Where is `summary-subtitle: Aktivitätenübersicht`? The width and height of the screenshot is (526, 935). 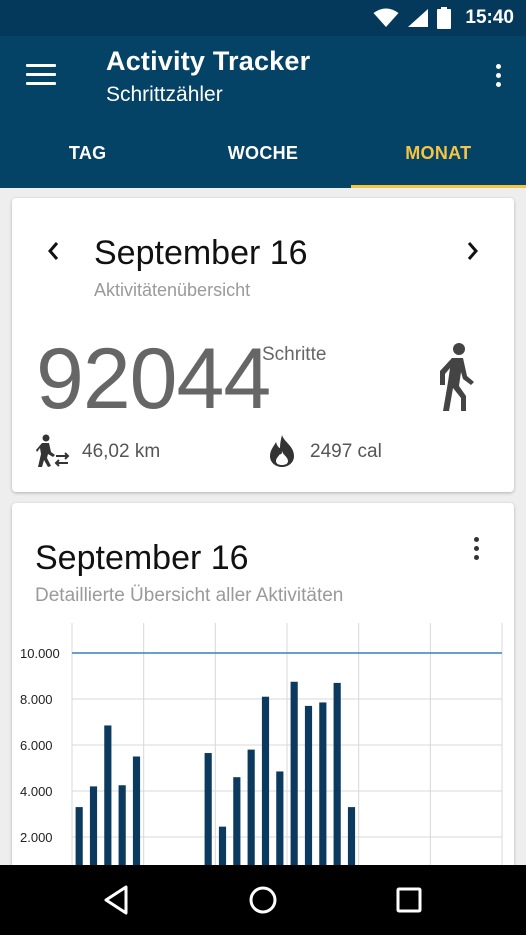
summary-subtitle: Aktivitätenübersicht is located at coordinates (172, 290).